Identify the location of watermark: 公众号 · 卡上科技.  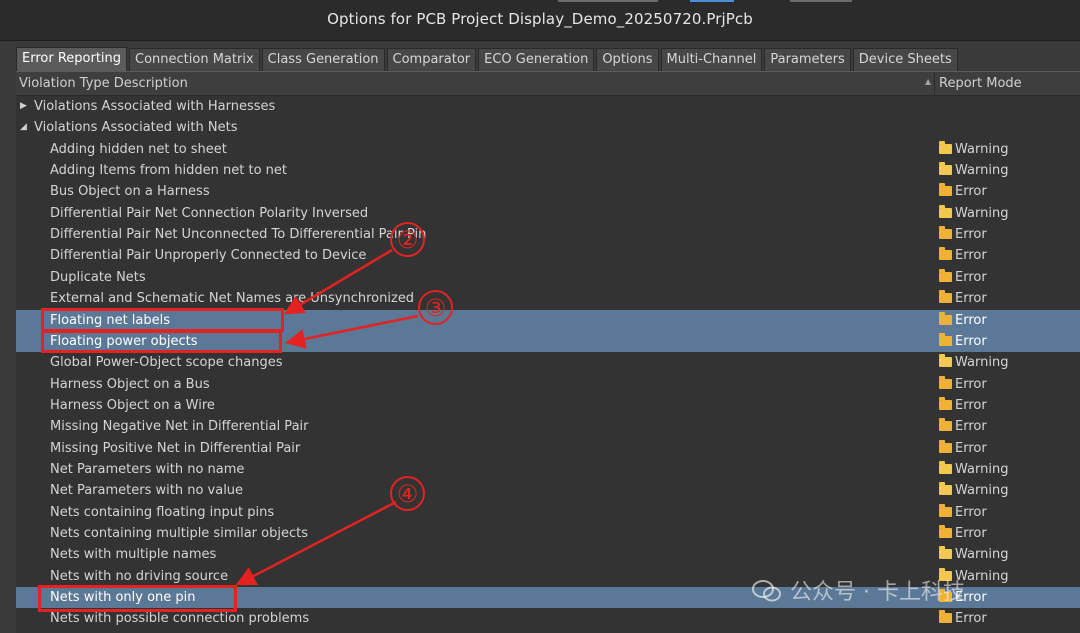
(858, 590).